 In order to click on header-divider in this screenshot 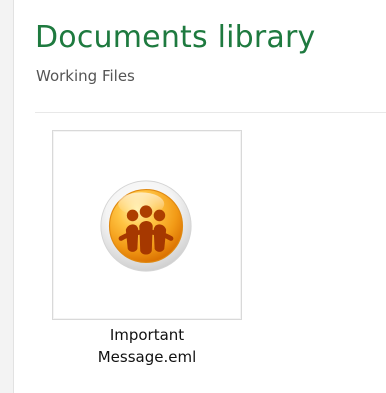, I will do `click(210, 112)`.